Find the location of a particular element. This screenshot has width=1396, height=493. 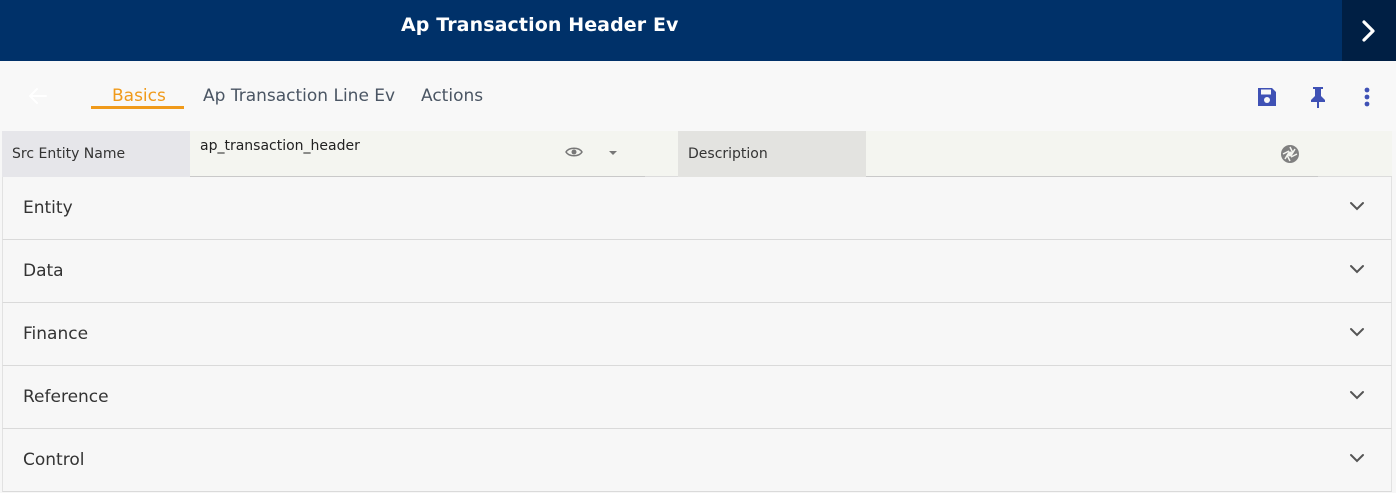

section-finance: Finance is located at coordinates (697, 334).